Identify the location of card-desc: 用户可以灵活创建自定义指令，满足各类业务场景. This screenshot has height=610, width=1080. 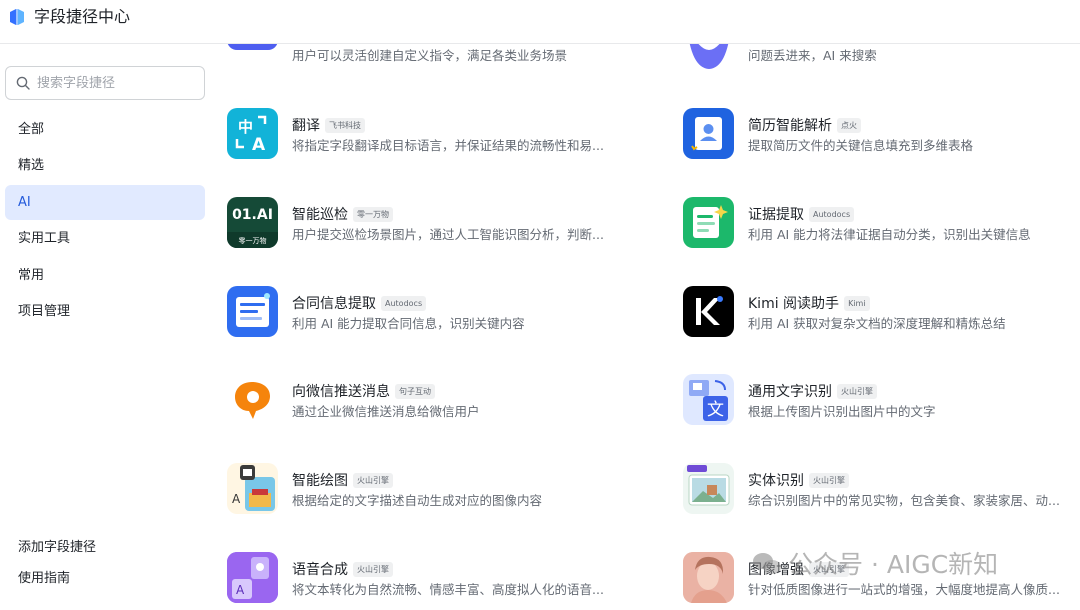
(430, 55).